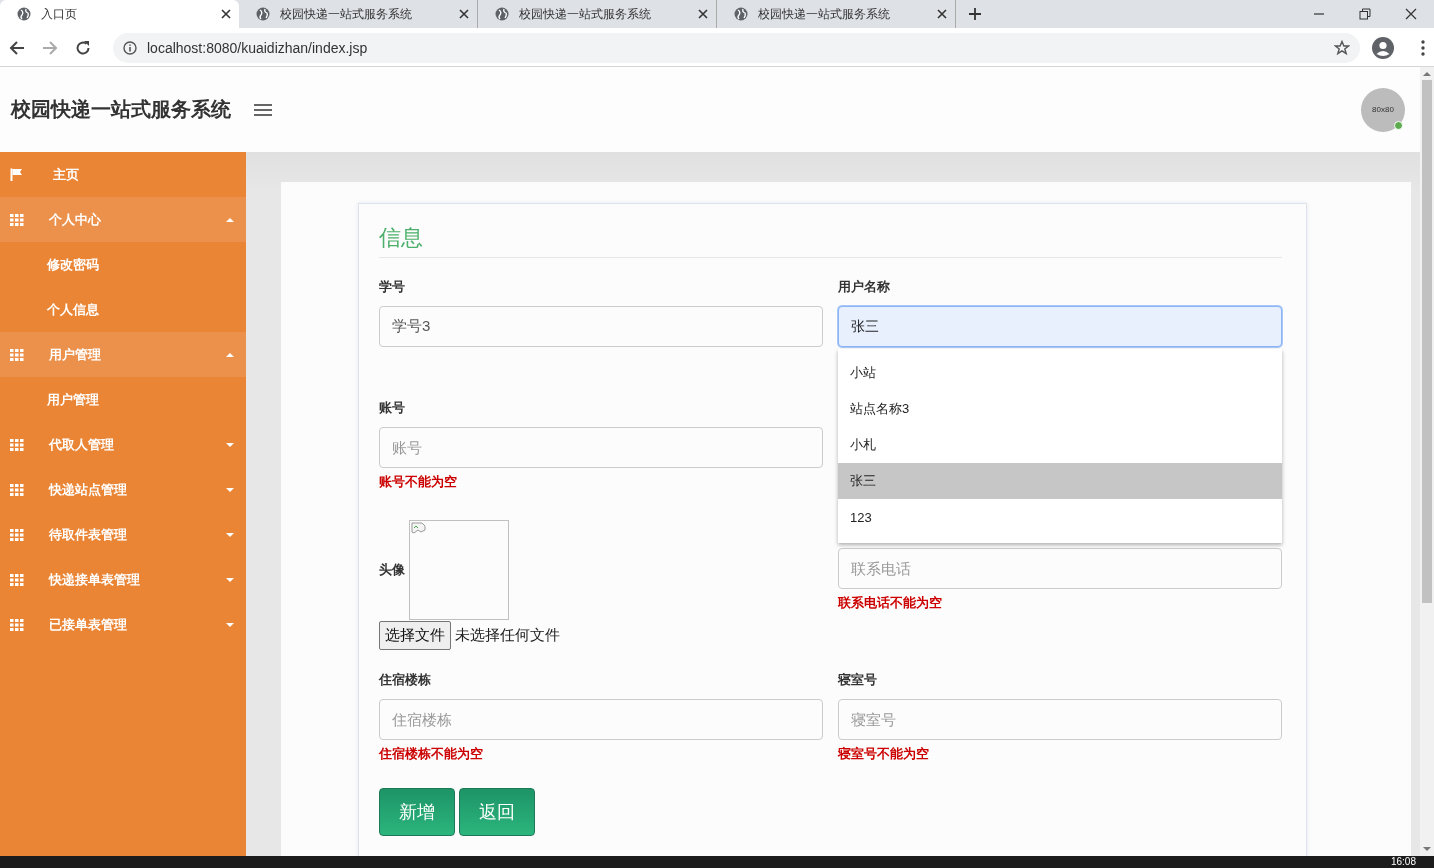 Image resolution: width=1434 pixels, height=868 pixels. I want to click on menu-icon, so click(263, 109).